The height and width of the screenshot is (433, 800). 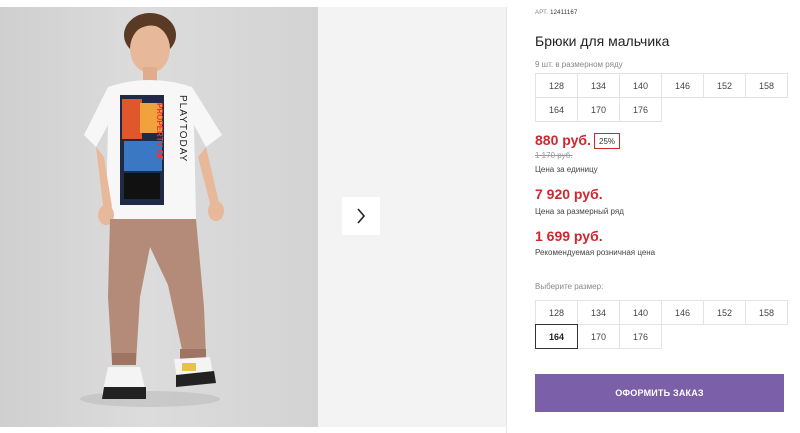 I want to click on row-price-caption: Цена за размерный ряд, so click(x=579, y=211).